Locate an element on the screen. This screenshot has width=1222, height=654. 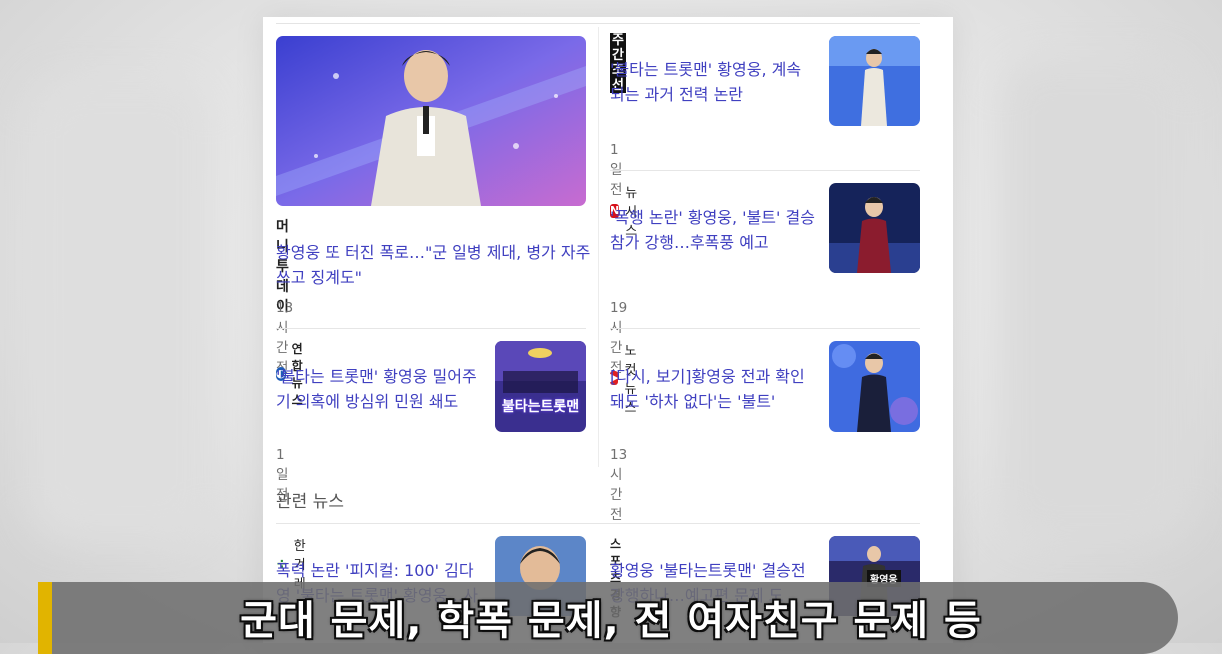
news-time: 13시간 전 is located at coordinates (619, 485).